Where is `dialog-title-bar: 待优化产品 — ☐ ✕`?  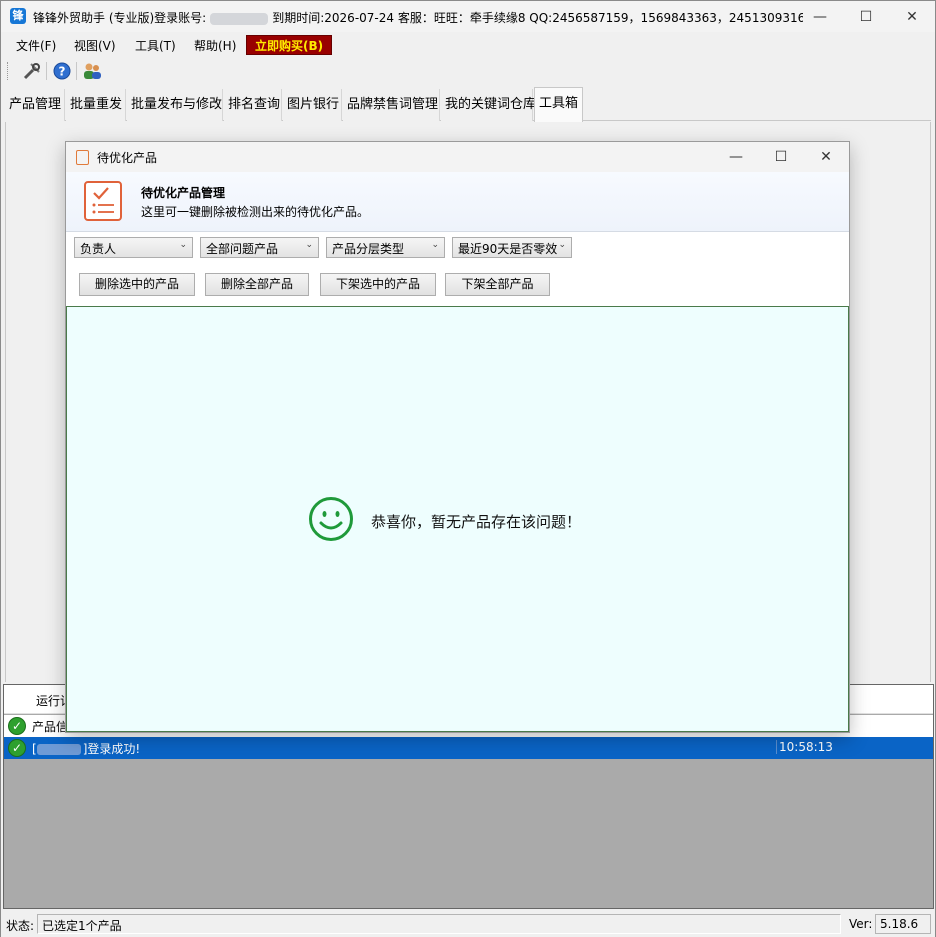 dialog-title-bar: 待优化产品 — ☐ ✕ is located at coordinates (457, 157).